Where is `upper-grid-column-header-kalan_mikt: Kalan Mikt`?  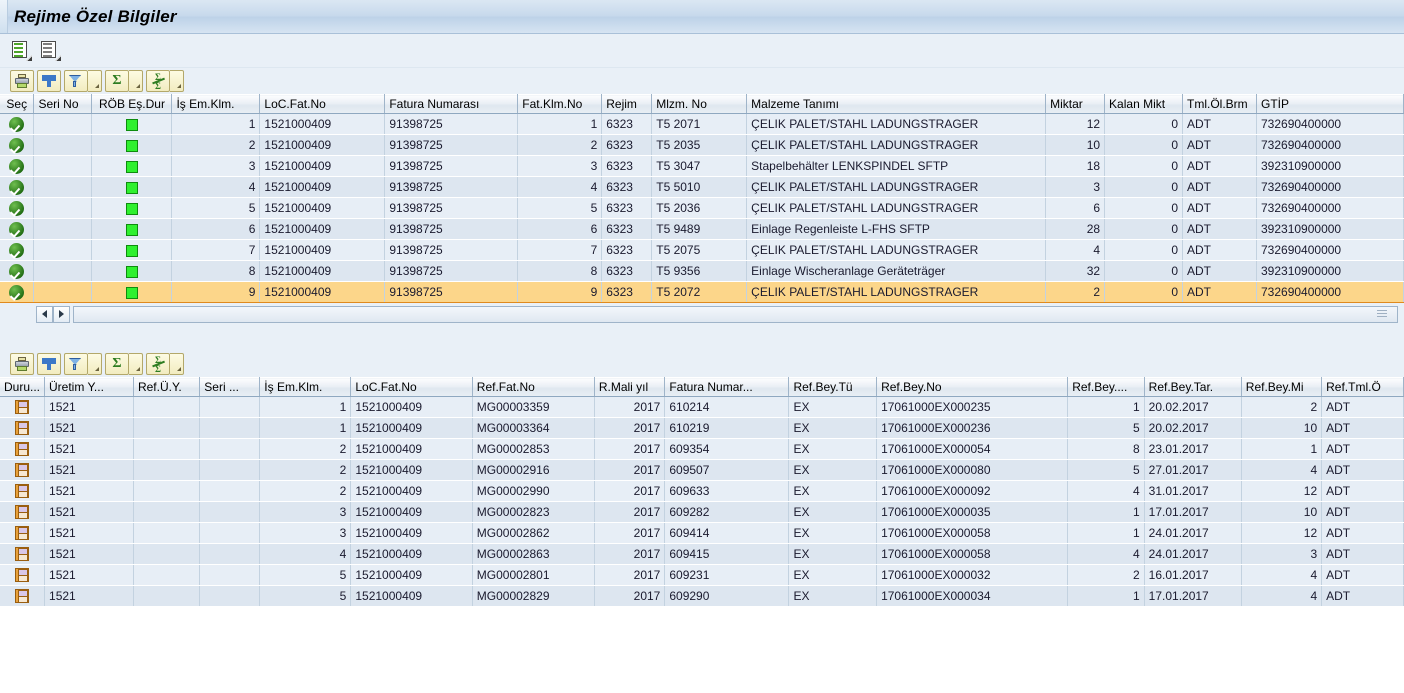
upper-grid-column-header-kalan_mikt: Kalan Mikt is located at coordinates (1144, 104).